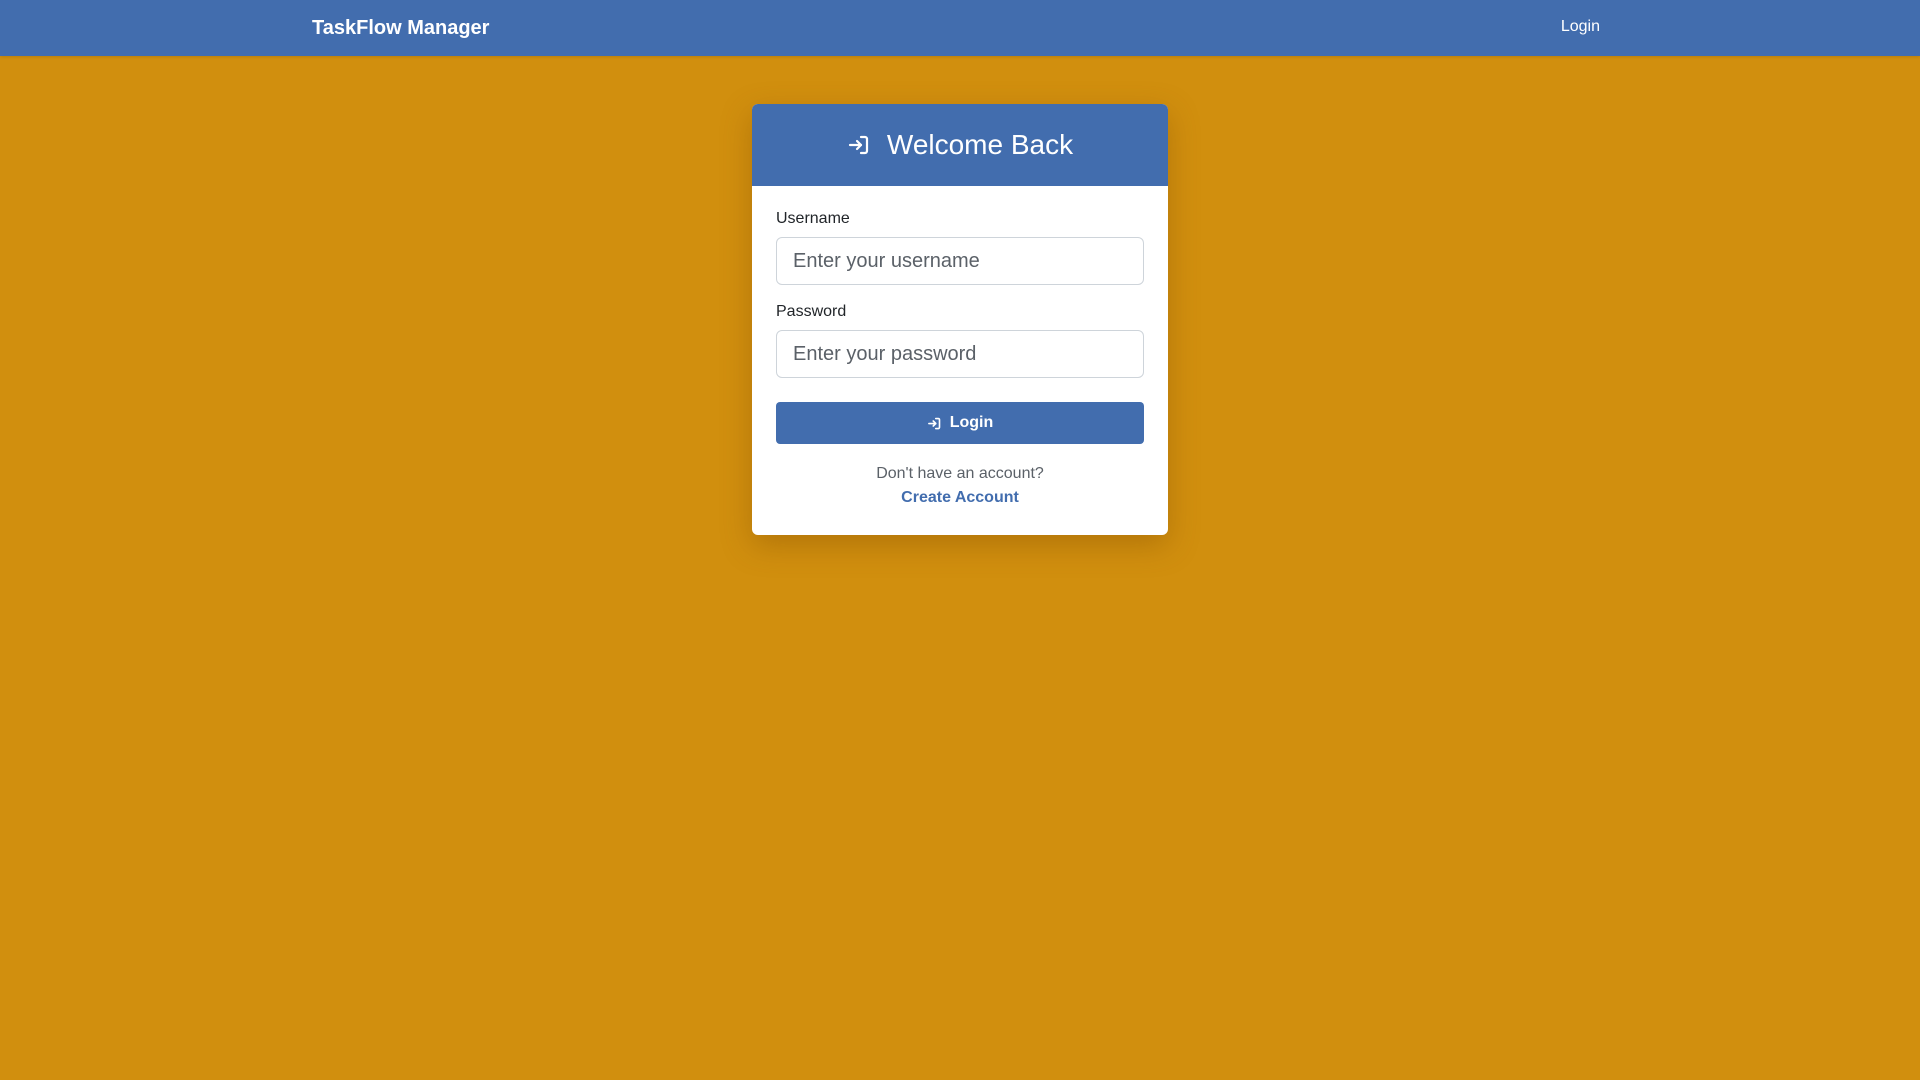 The height and width of the screenshot is (1080, 1920). What do you see at coordinates (960, 486) in the screenshot?
I see `signup-prompt: Don't have an account? Create Account` at bounding box center [960, 486].